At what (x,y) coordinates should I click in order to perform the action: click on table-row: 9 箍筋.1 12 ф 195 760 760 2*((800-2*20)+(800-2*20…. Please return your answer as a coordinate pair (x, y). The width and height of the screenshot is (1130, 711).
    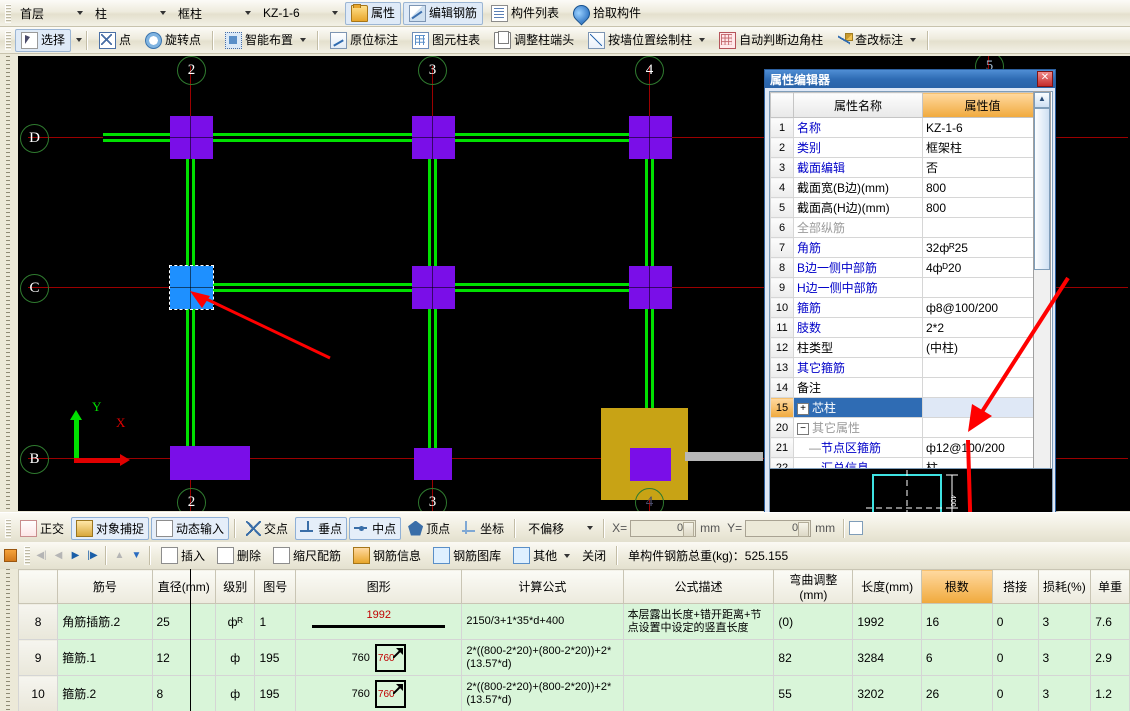
    Looking at the image, I should click on (573, 657).